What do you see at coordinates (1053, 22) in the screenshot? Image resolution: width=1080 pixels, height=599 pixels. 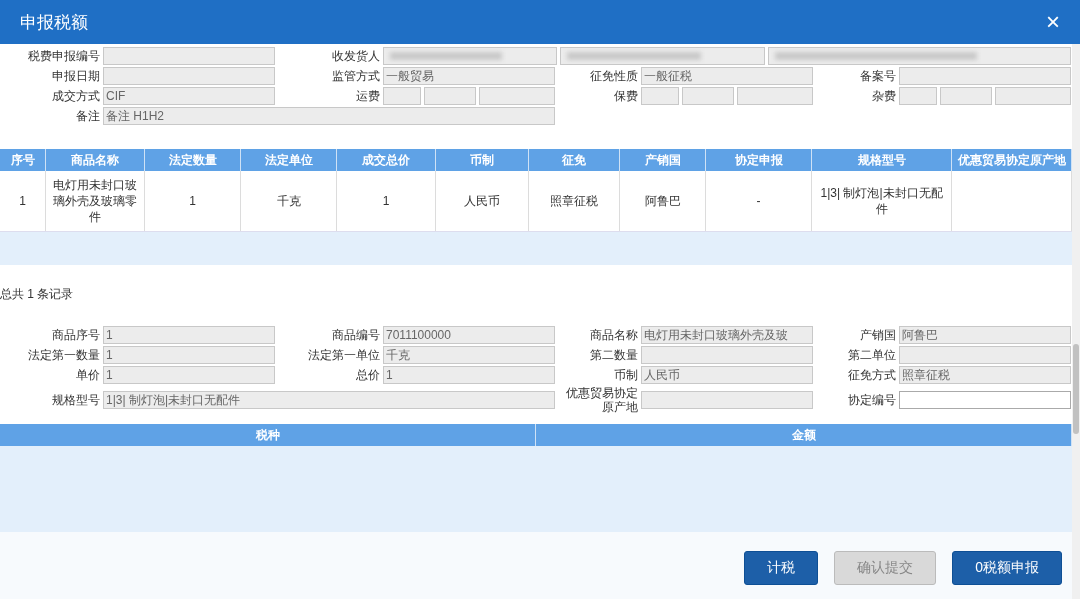 I see `close-button: ×` at bounding box center [1053, 22].